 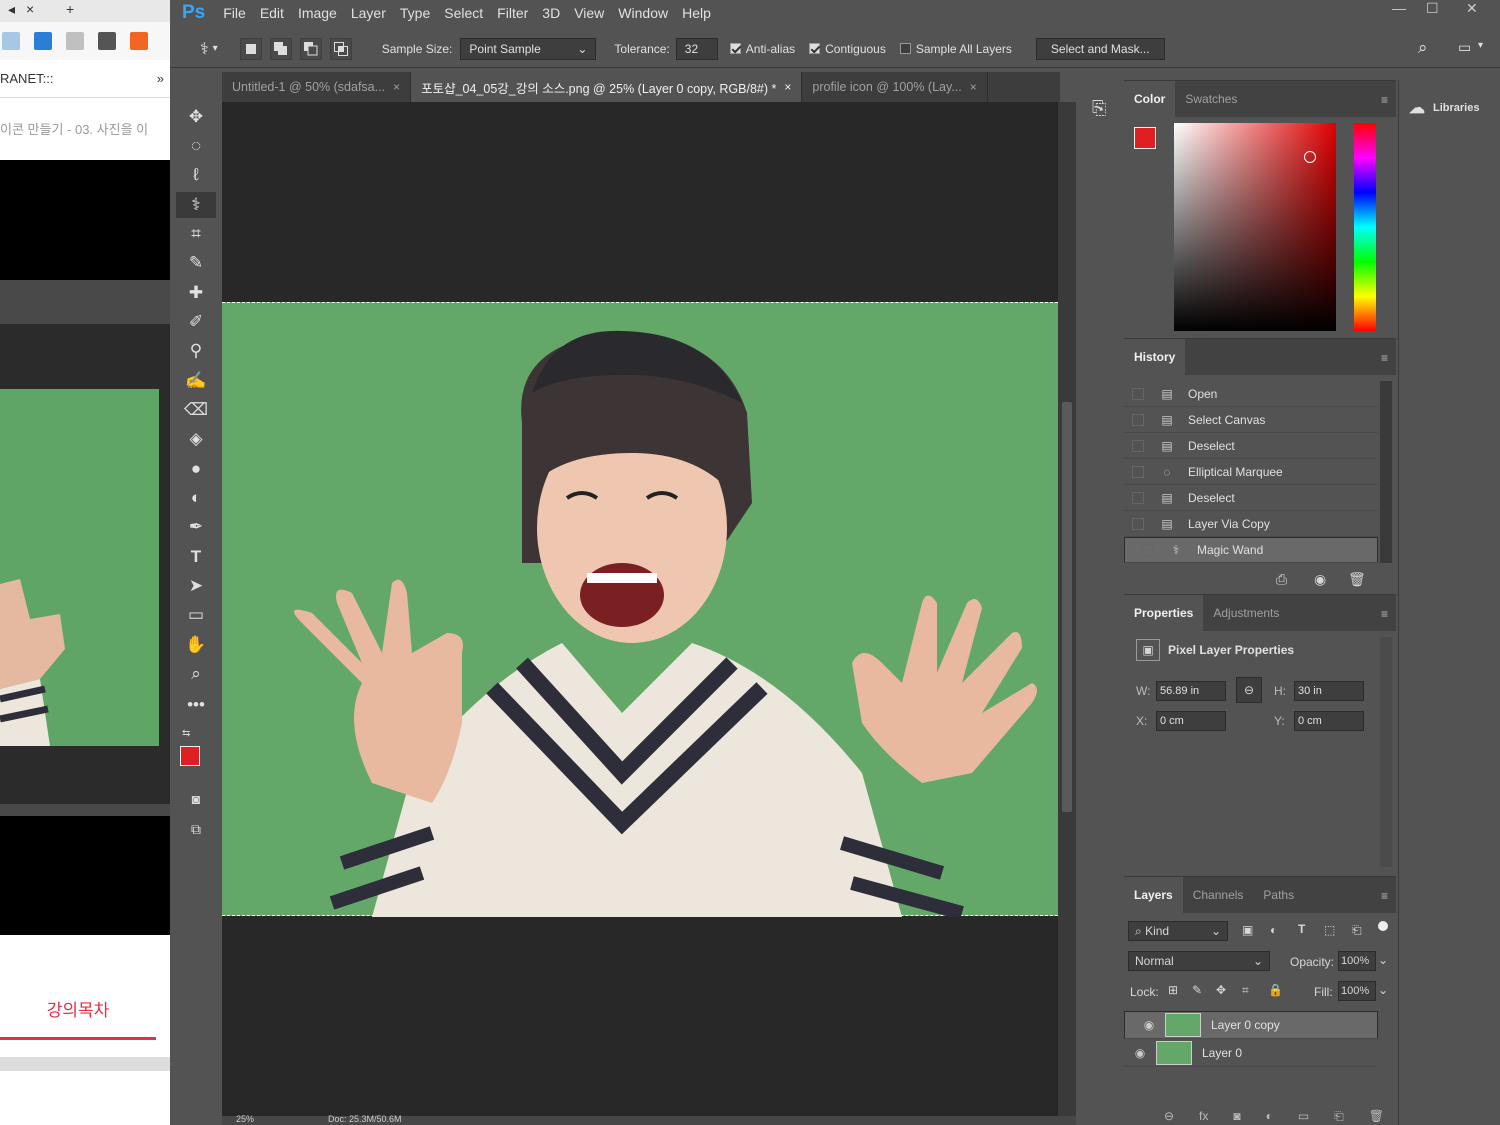 What do you see at coordinates (1310, 157) in the screenshot?
I see `color-picker-ring` at bounding box center [1310, 157].